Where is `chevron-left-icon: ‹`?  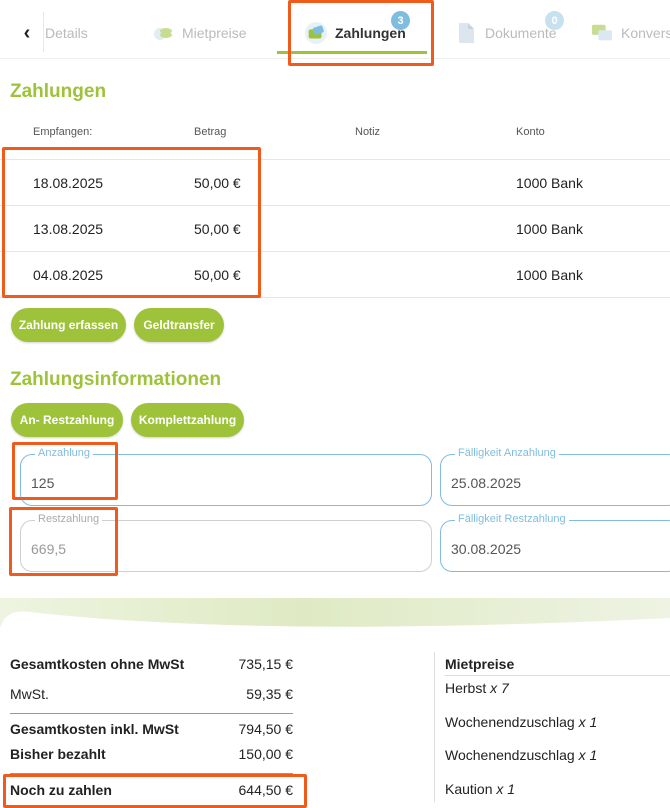 chevron-left-icon: ‹ is located at coordinates (27, 33).